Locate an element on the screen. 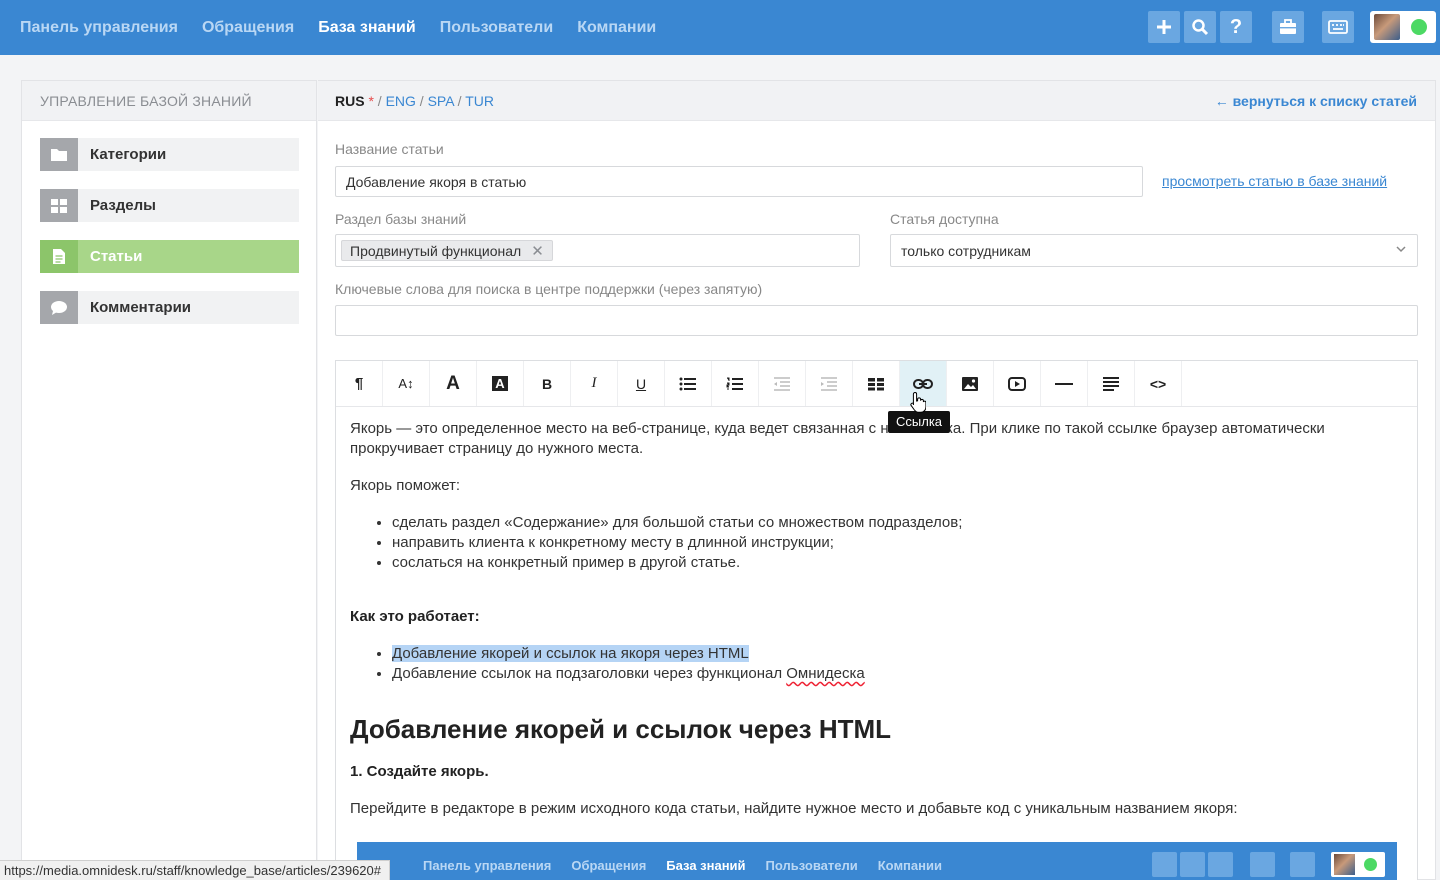 The width and height of the screenshot is (1440, 880). italic-button: I is located at coordinates (594, 383).